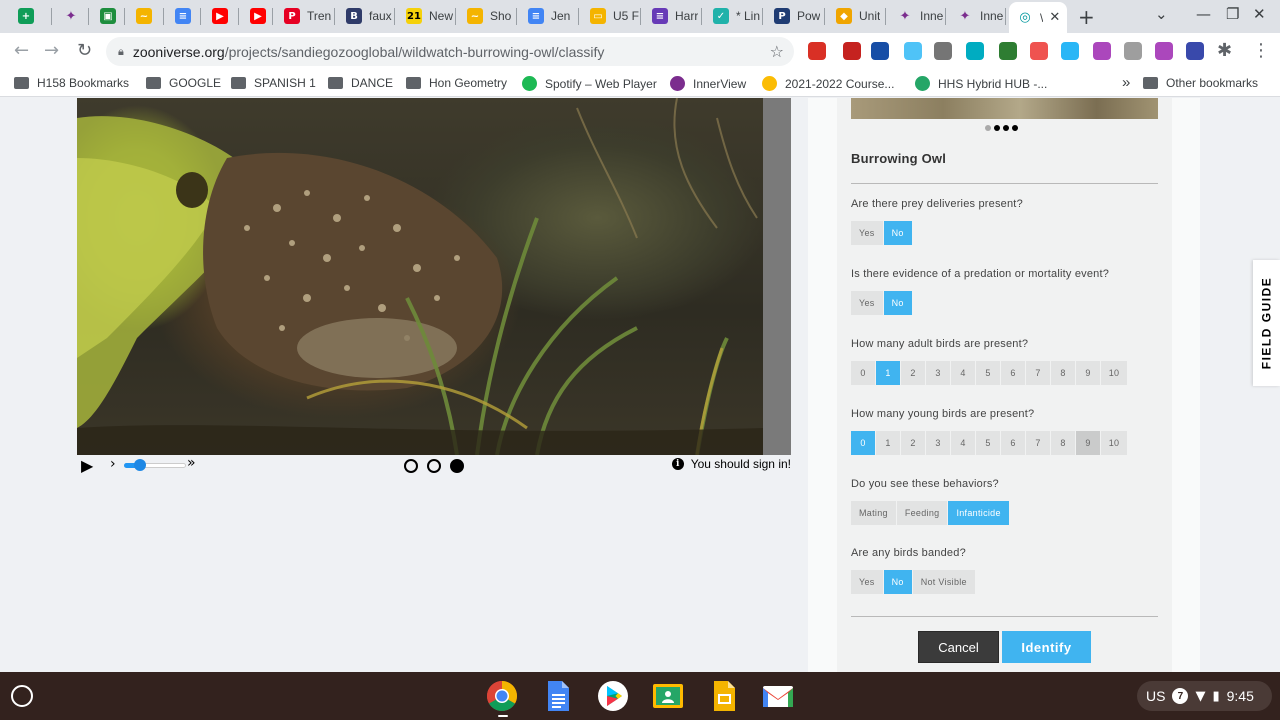  What do you see at coordinates (668, 696) in the screenshot?
I see `google-classroom-icon` at bounding box center [668, 696].